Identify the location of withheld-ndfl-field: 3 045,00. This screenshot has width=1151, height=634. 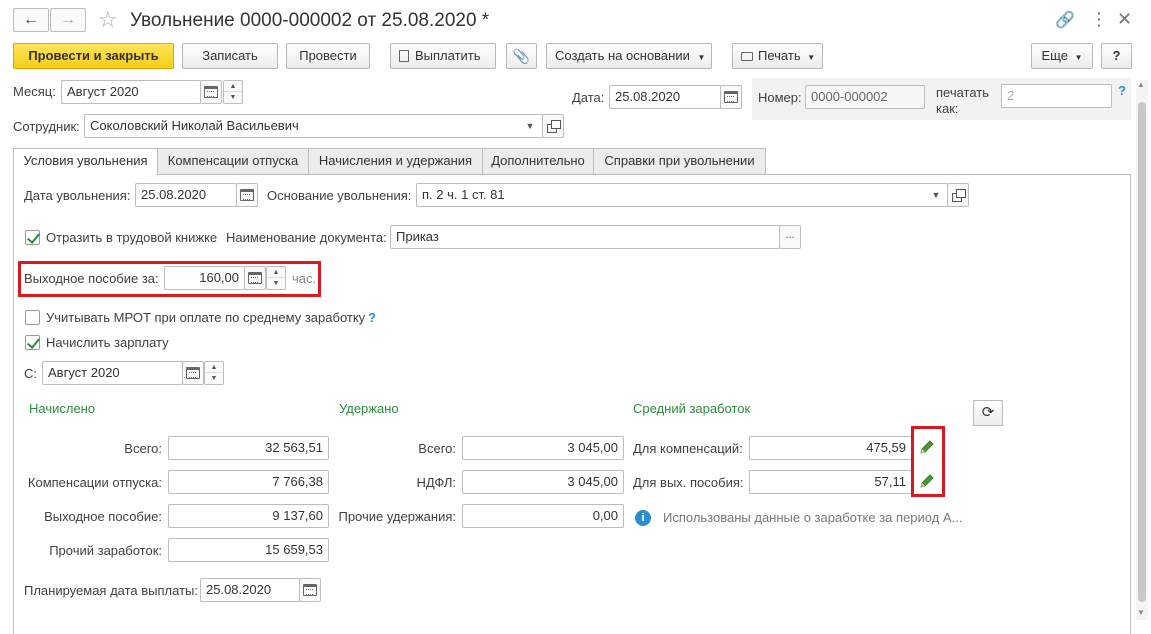
(543, 482).